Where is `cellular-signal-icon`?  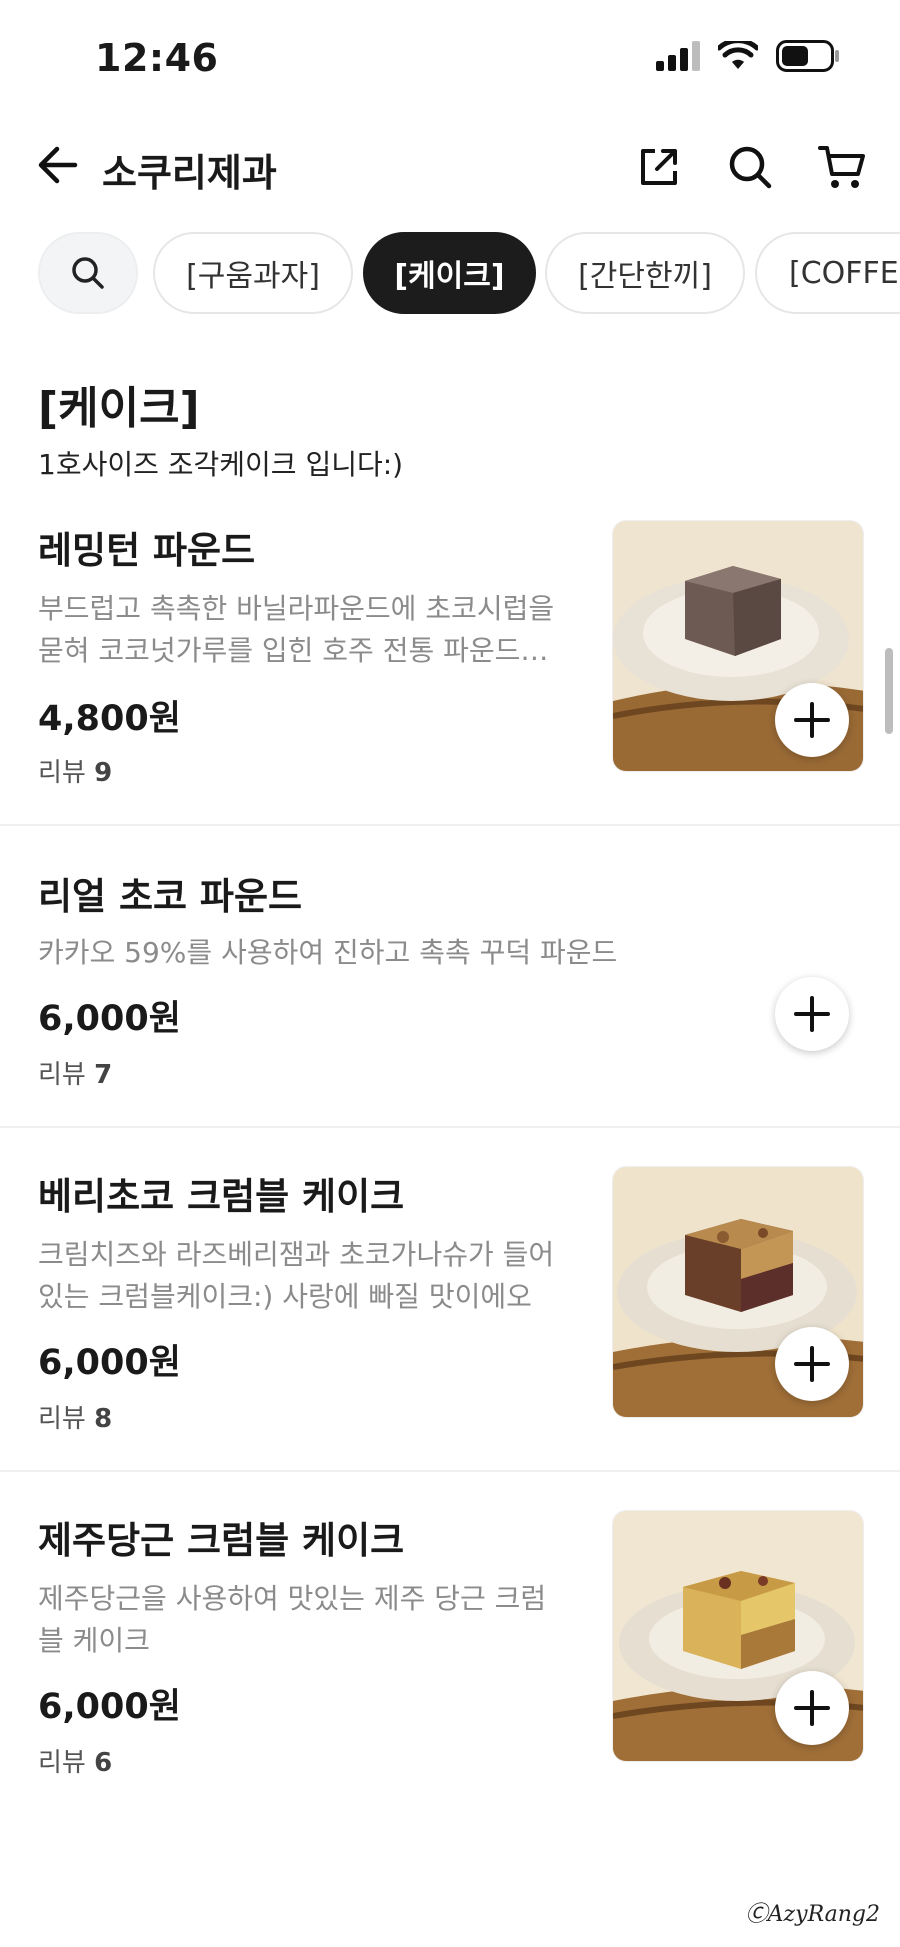
cellular-signal-icon is located at coordinates (678, 58).